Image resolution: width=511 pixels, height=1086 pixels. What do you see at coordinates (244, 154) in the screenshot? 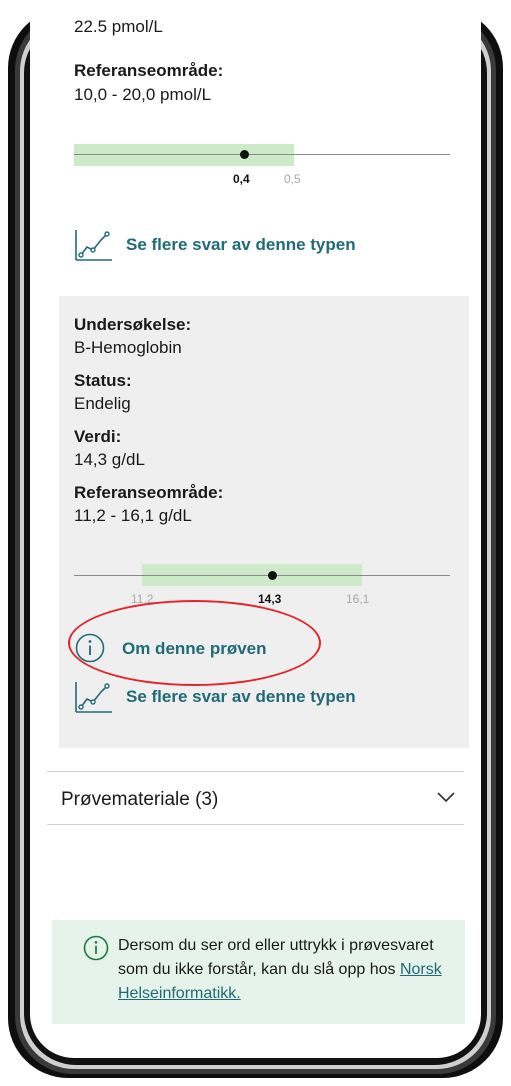
I see `top-range-marker` at bounding box center [244, 154].